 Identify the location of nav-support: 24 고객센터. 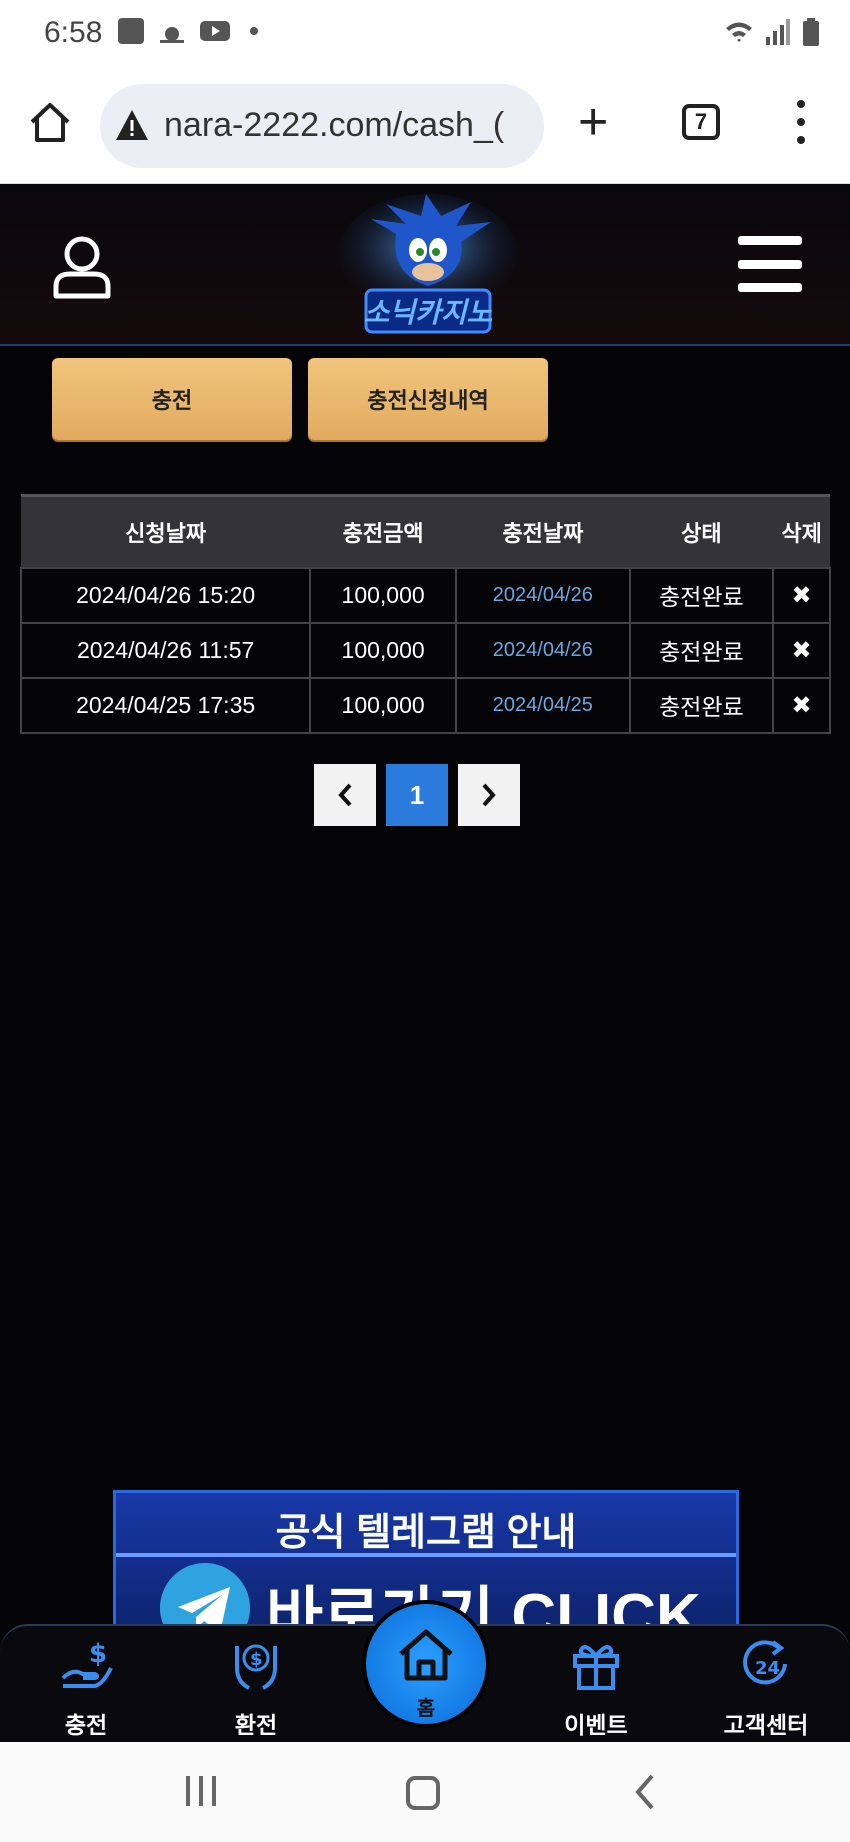
(766, 1689).